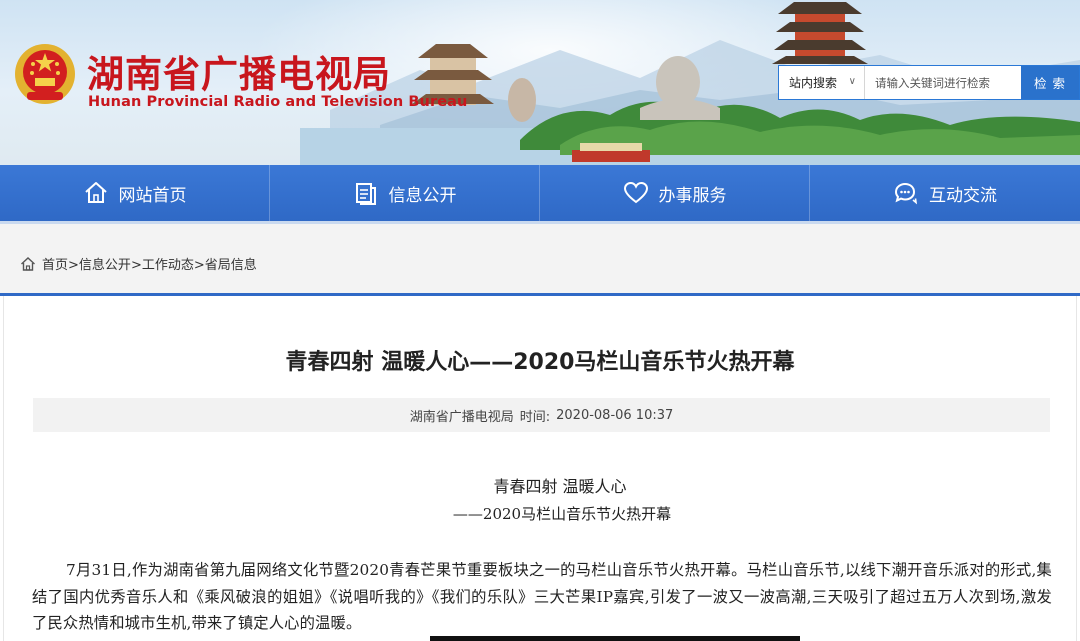 The height and width of the screenshot is (641, 1080). Describe the element at coordinates (422, 195) in the screenshot. I see `nav-item-label: 信息公开` at that location.